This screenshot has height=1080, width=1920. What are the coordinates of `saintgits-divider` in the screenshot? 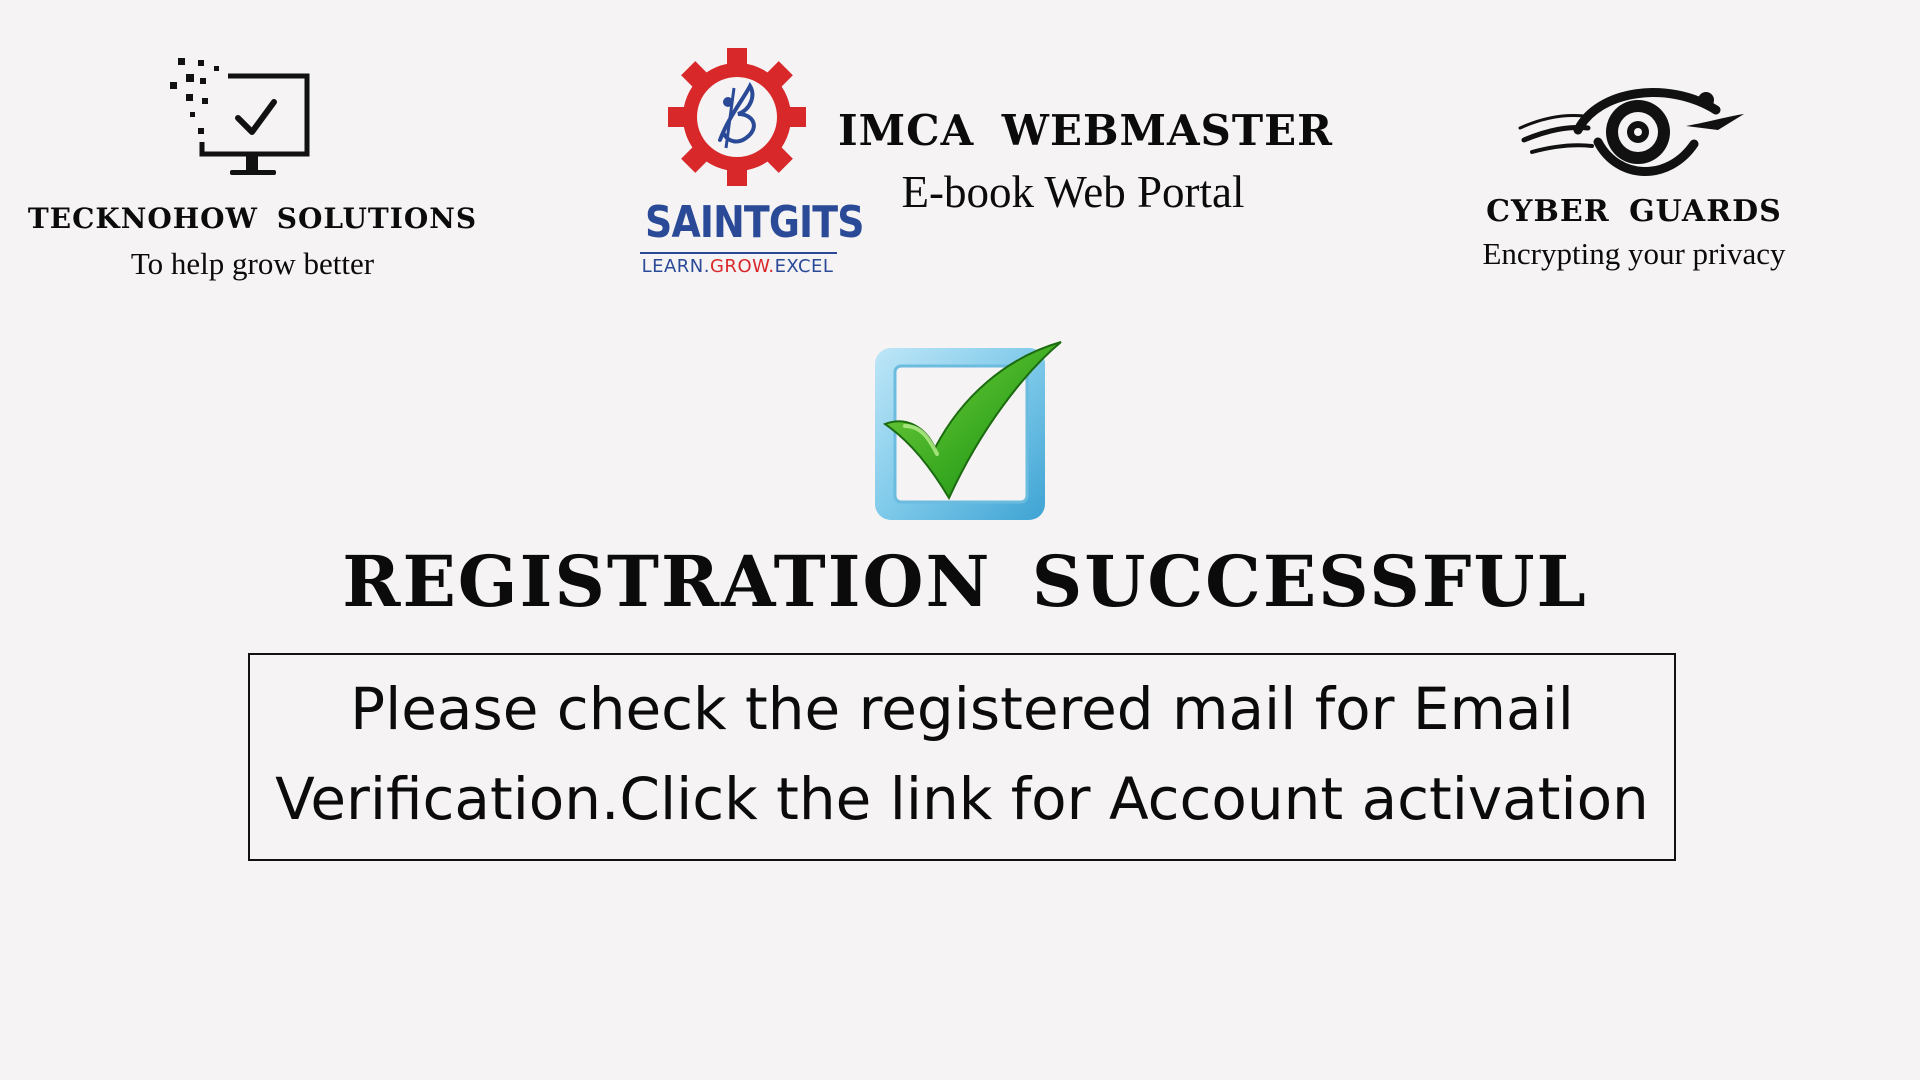 It's located at (738, 253).